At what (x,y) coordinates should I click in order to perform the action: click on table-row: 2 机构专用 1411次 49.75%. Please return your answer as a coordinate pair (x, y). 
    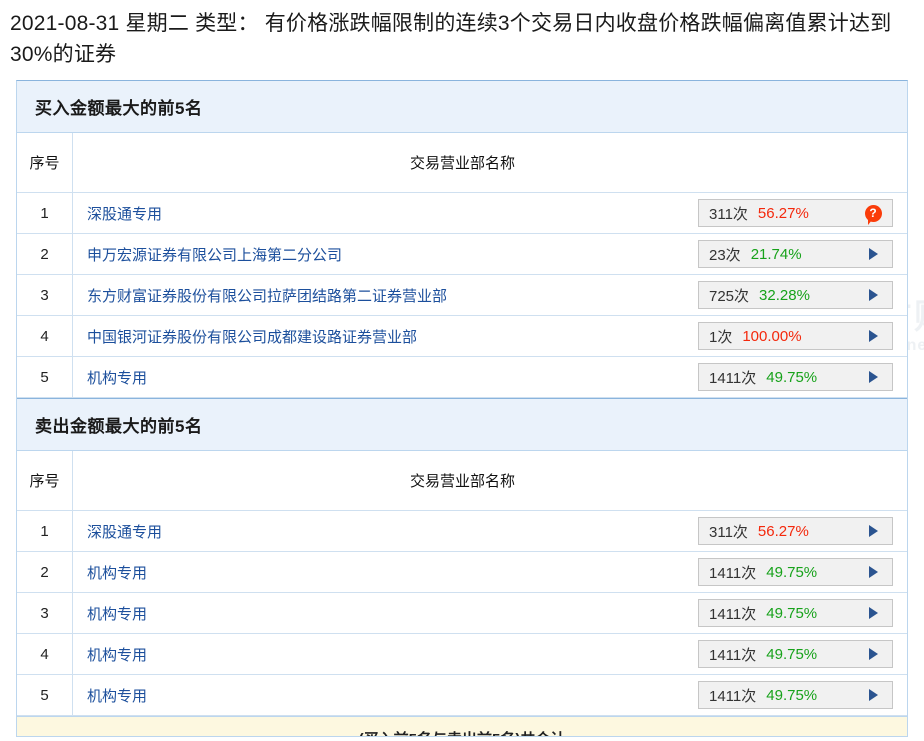
    Looking at the image, I should click on (462, 572).